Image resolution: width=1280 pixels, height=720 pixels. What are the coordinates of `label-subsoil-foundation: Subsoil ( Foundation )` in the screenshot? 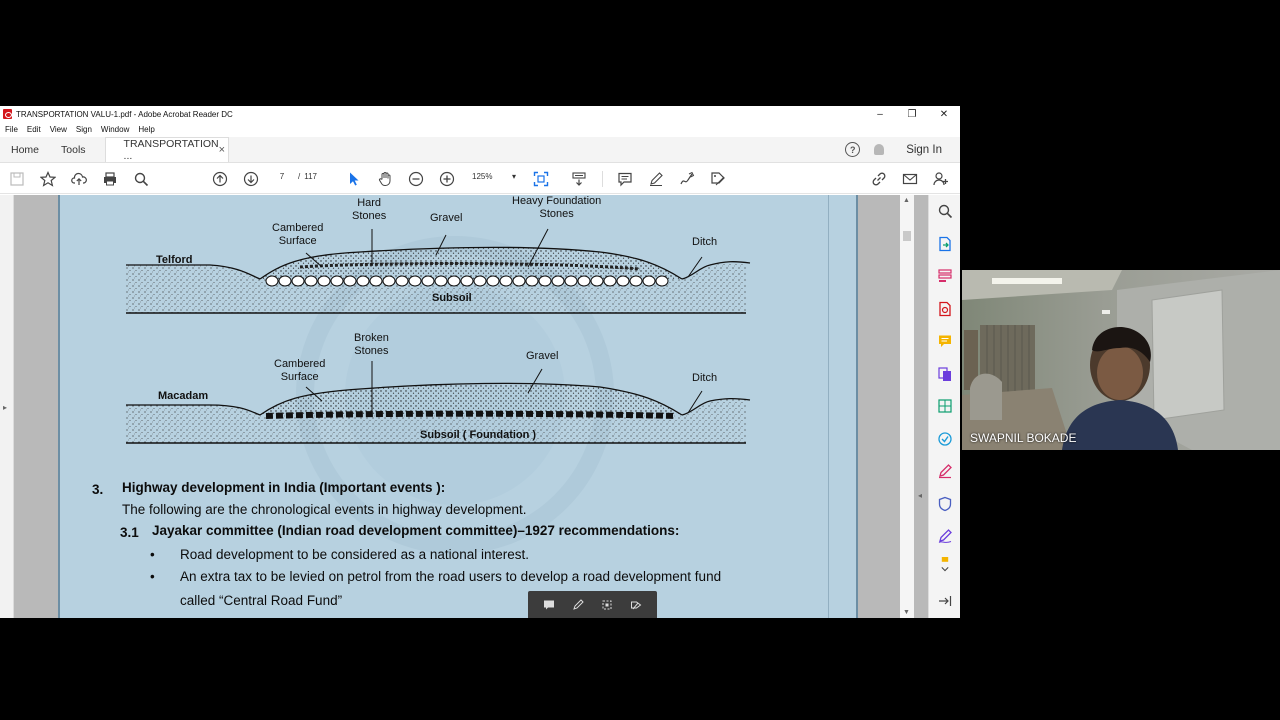 It's located at (478, 435).